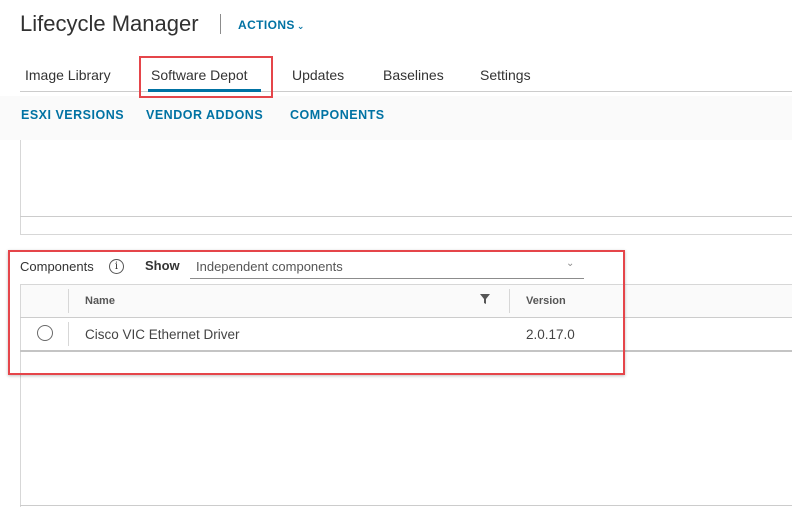 The image size is (792, 521). What do you see at coordinates (318, 75) in the screenshot?
I see `tab-updates: Updates` at bounding box center [318, 75].